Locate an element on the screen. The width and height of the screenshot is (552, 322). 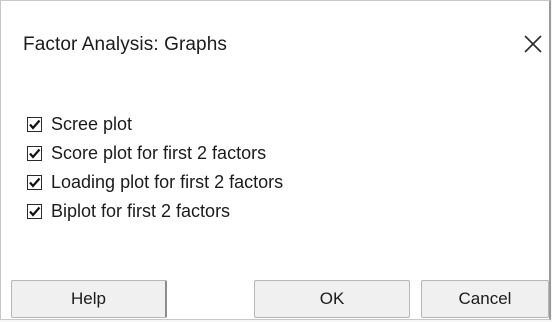
score-plot-checkbox is located at coordinates (34, 153).